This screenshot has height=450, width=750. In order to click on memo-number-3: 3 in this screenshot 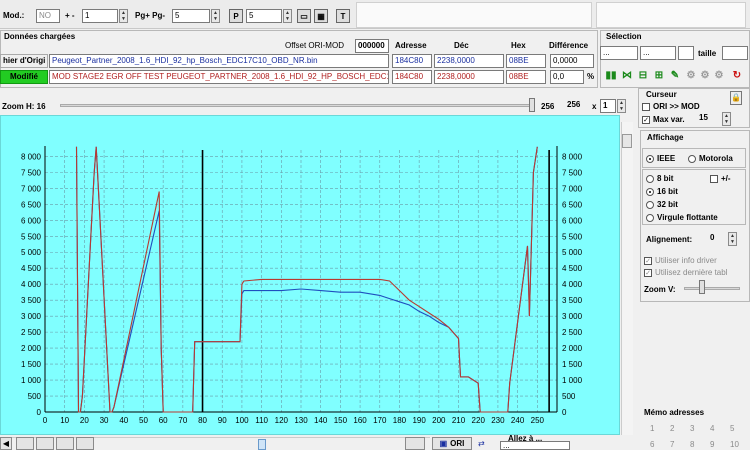, I will do `click(692, 428)`.